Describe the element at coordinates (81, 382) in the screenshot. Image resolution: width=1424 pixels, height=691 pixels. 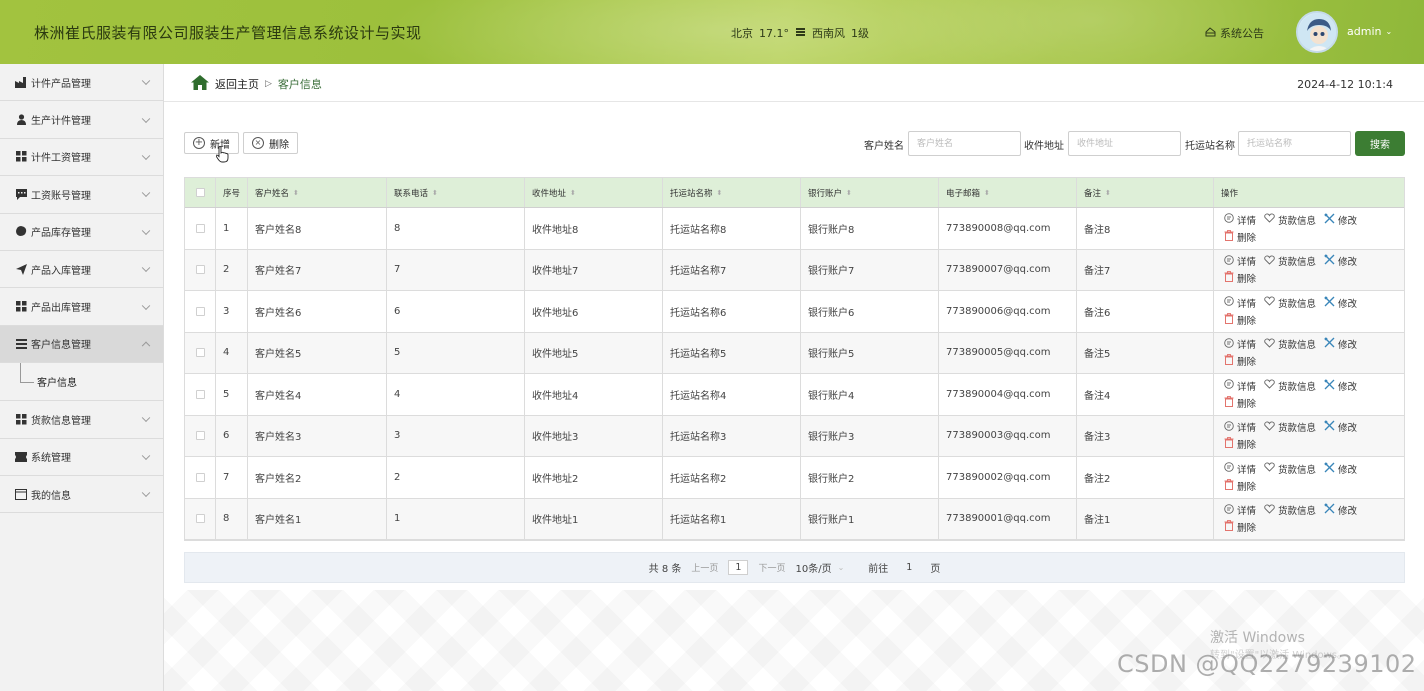
I see `sidebar-subitem-customer-info: 客户信息` at that location.